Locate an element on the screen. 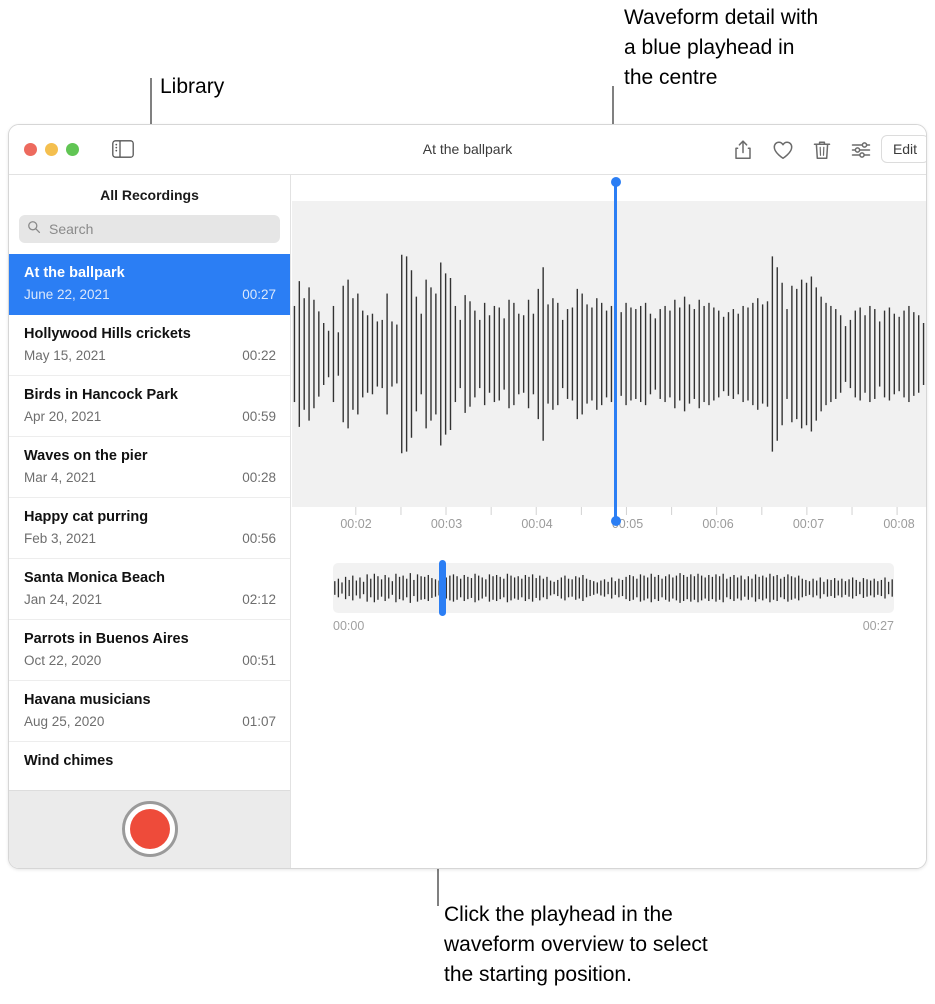  recording-row: Waves on the pier Mar 4, 2021 00:28 is located at coordinates (149, 467).